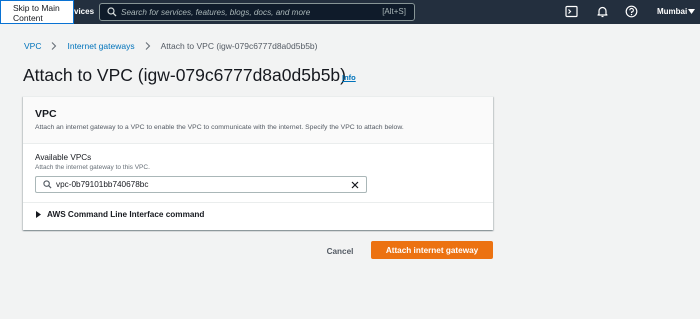 This screenshot has height=319, width=700. Describe the element at coordinates (631, 11) in the screenshot. I see `help-icon` at that location.